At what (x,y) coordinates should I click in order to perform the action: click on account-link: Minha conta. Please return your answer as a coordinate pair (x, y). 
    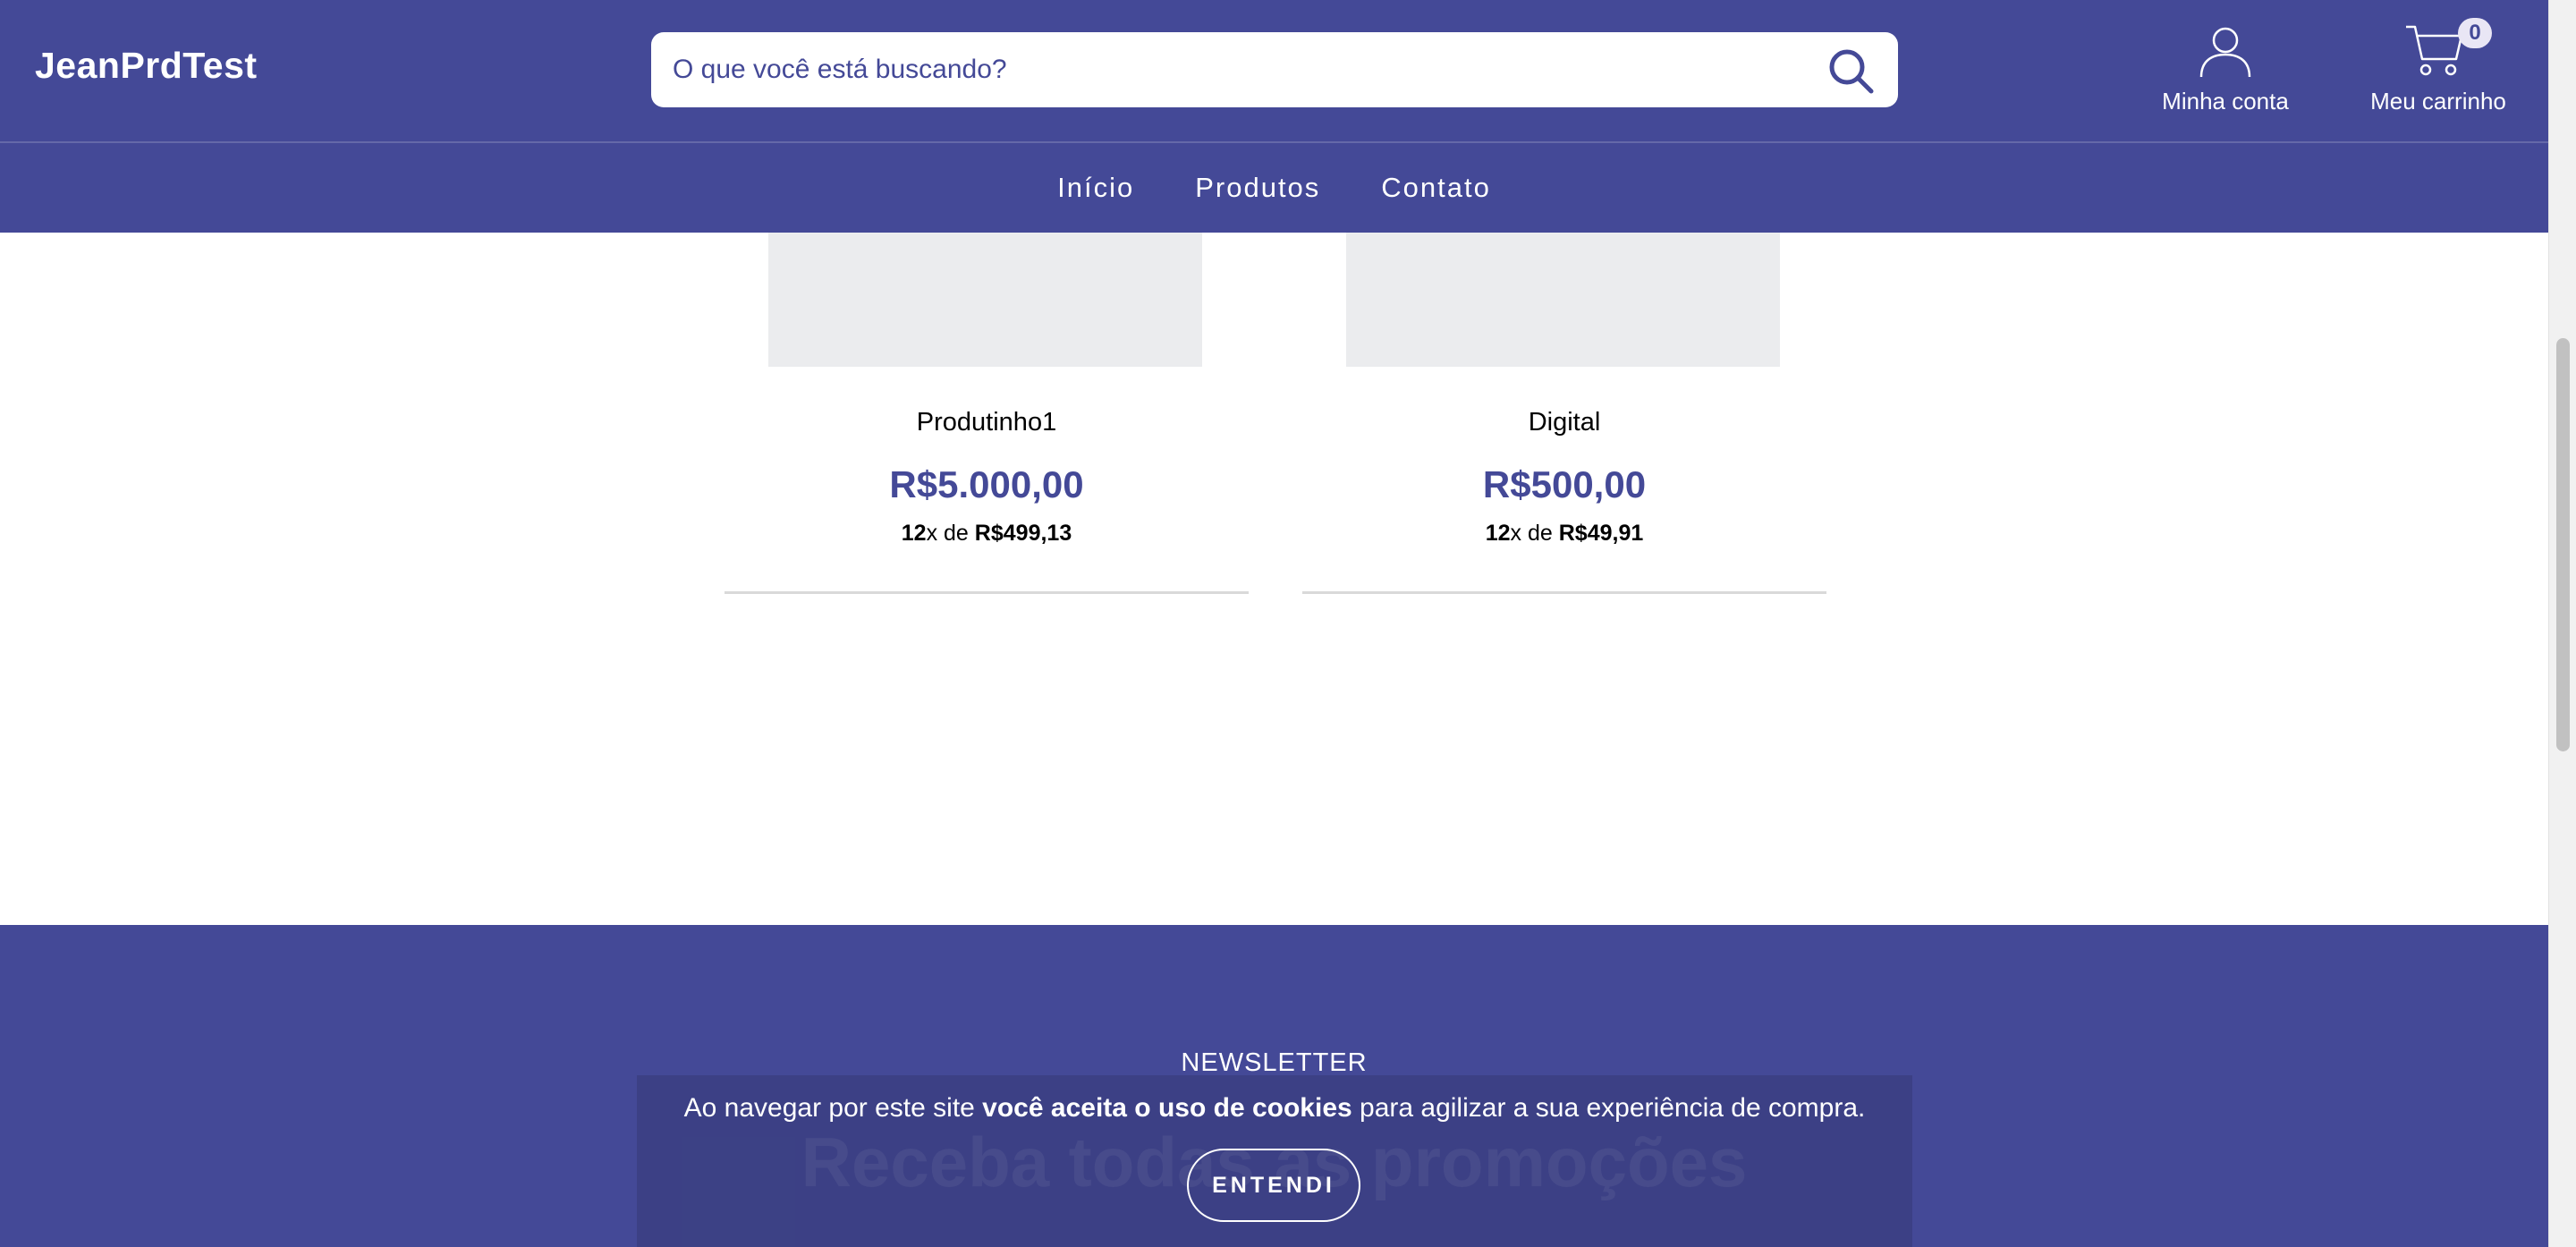
    Looking at the image, I should click on (2225, 72).